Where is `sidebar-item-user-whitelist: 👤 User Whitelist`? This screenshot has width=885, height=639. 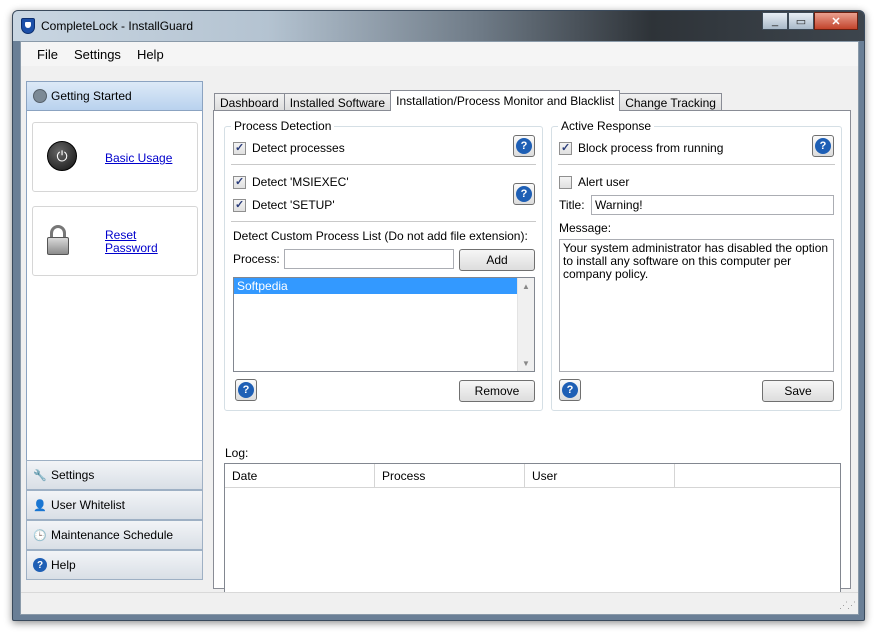 sidebar-item-user-whitelist: 👤 User Whitelist is located at coordinates (114, 505).